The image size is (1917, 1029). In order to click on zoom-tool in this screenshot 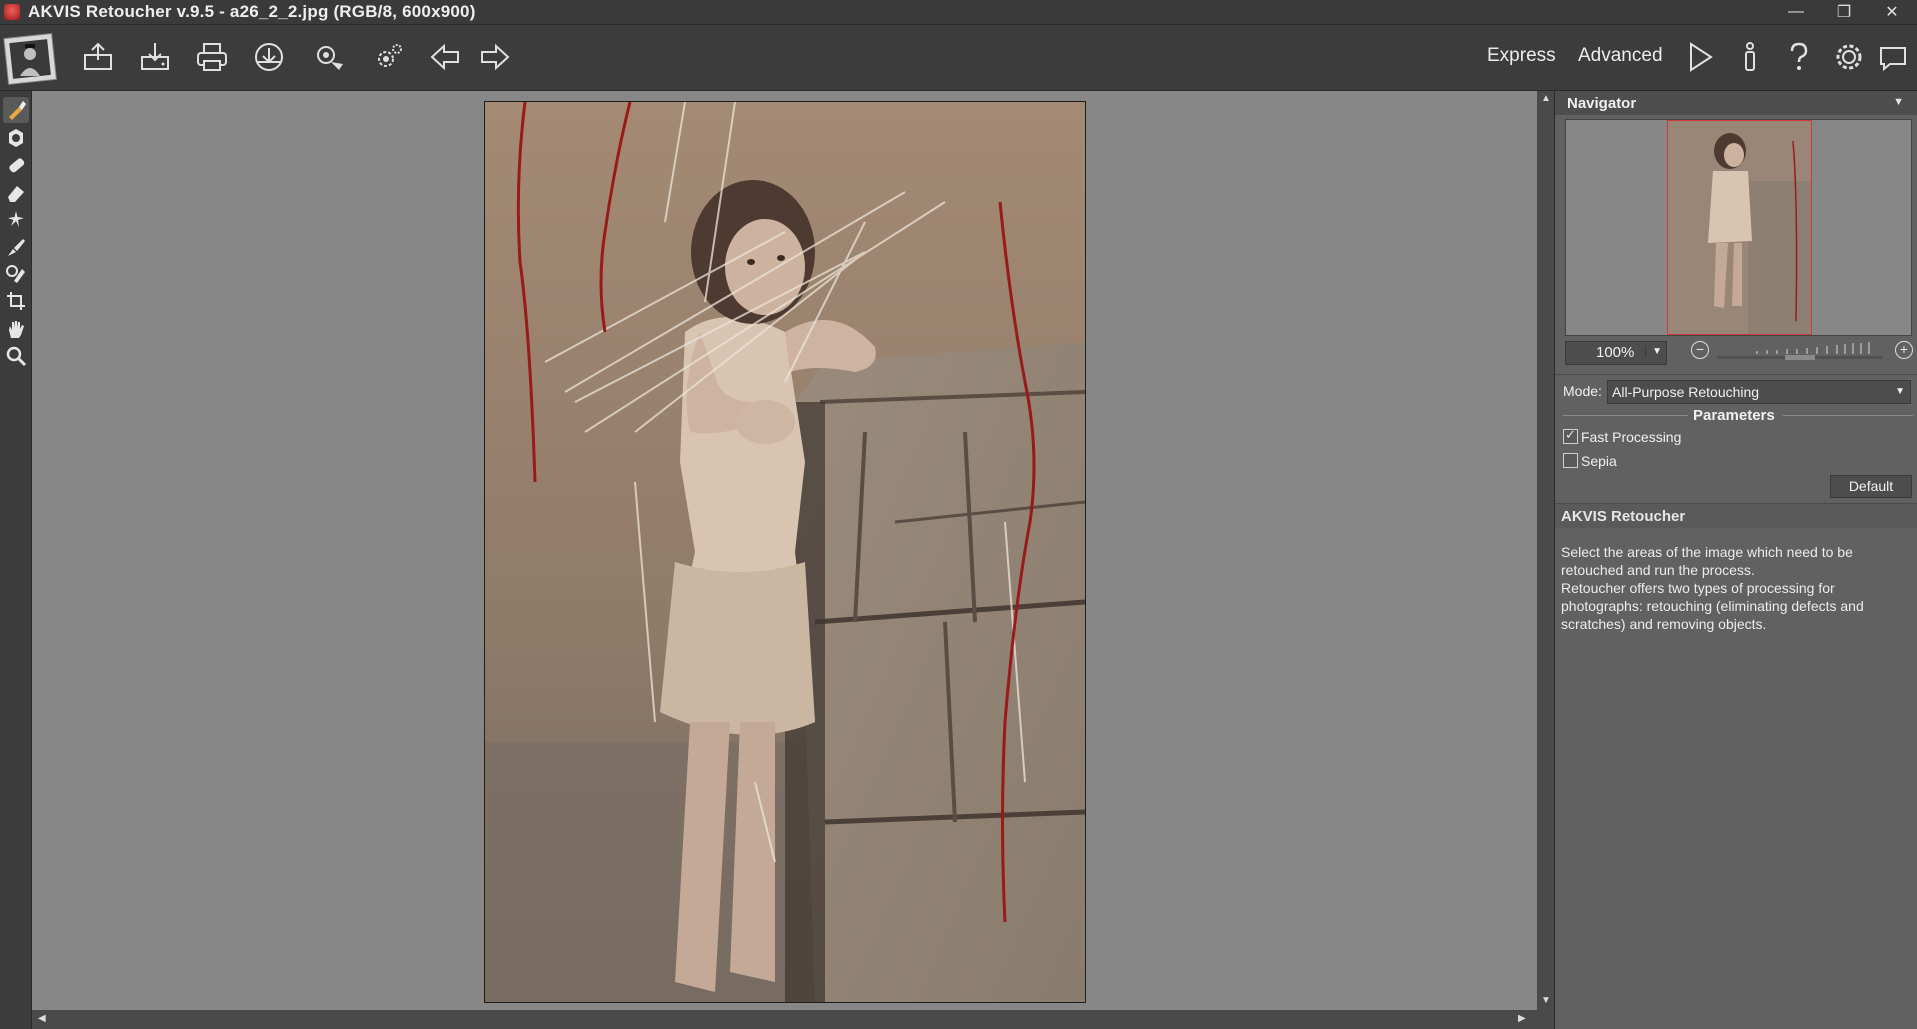, I will do `click(16, 356)`.